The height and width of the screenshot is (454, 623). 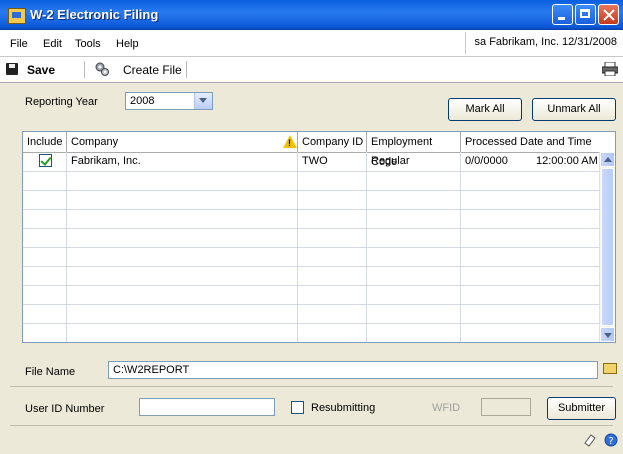 I want to click on file-name-value: C:\W2REPORT, so click(x=151, y=370).